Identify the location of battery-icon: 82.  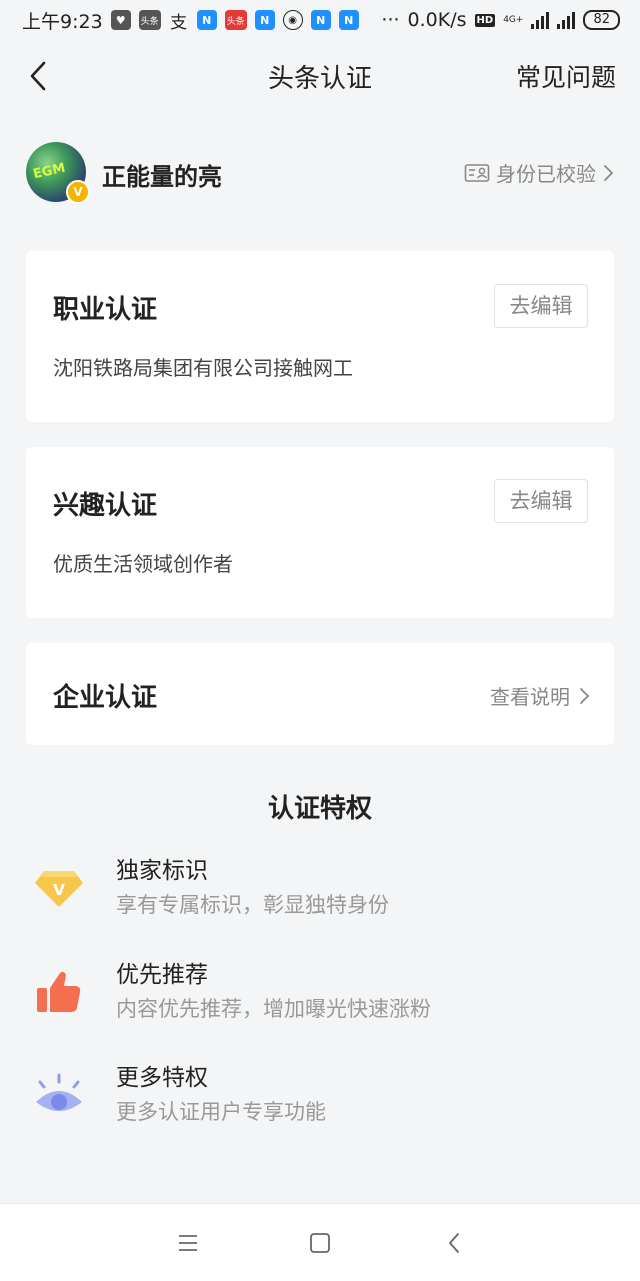
(601, 20).